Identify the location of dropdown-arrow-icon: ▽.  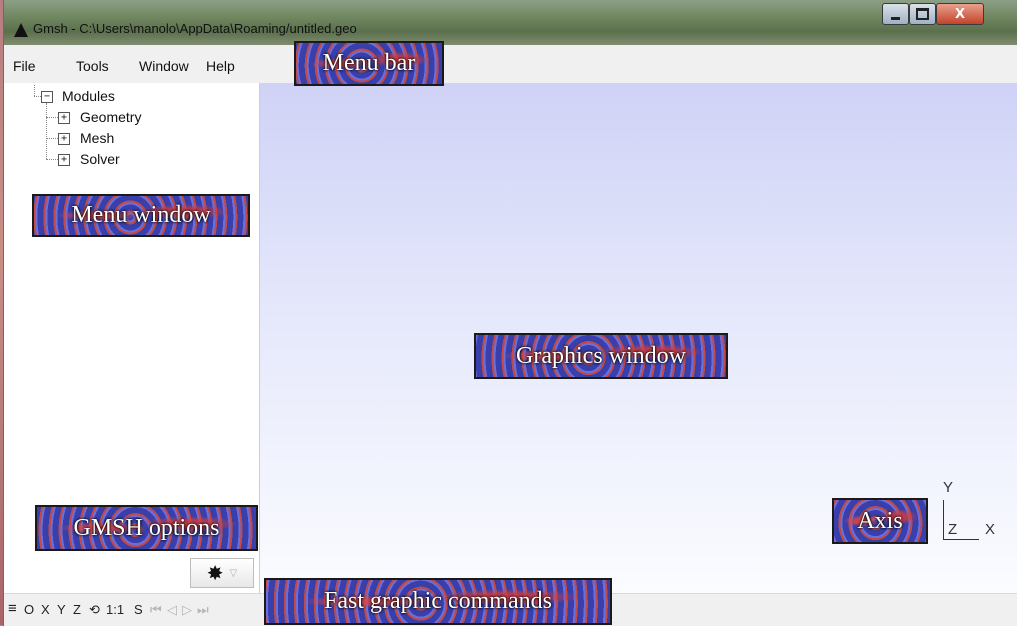
(233, 573).